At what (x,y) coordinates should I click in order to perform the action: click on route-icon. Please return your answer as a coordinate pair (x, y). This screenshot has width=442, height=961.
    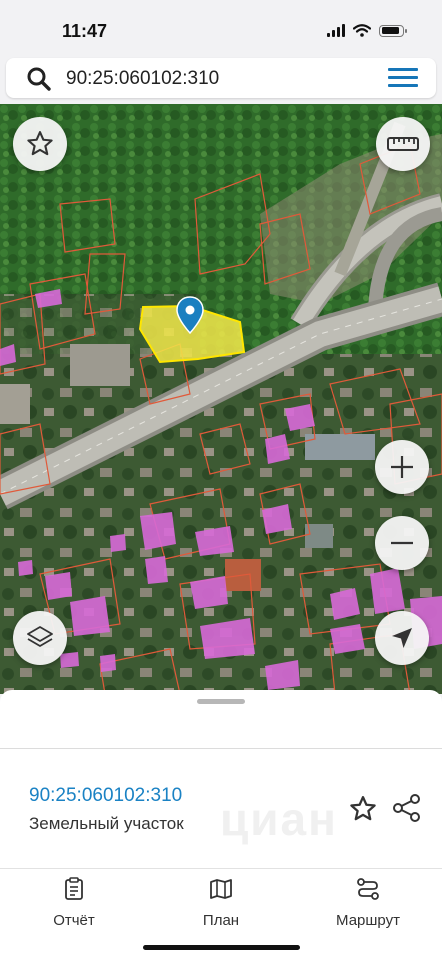
    Looking at the image, I should click on (368, 889).